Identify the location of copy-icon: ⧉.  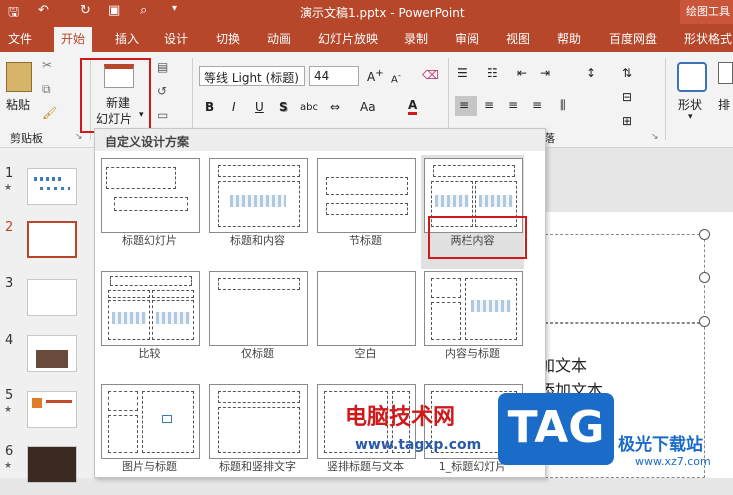
(46, 89).